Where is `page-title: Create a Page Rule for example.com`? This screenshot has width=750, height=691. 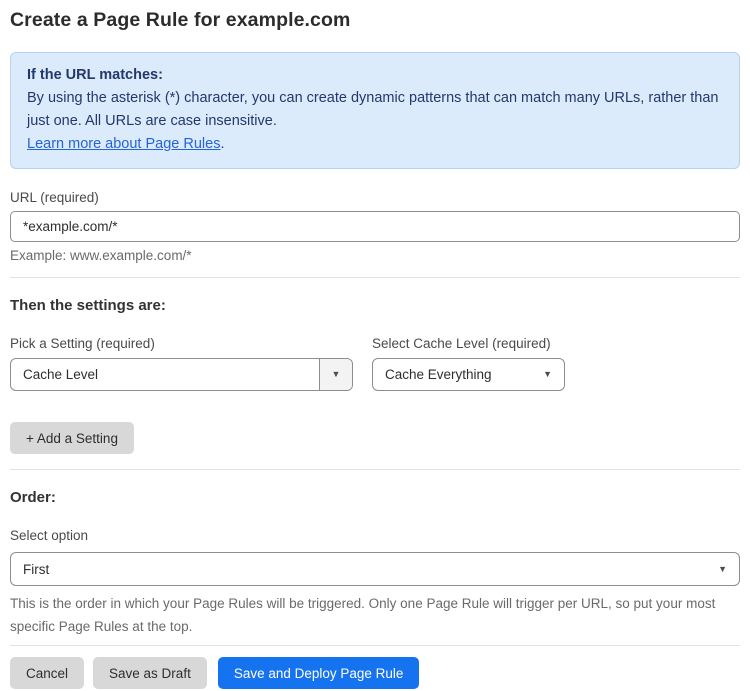
page-title: Create a Page Rule for example.com is located at coordinates (180, 20).